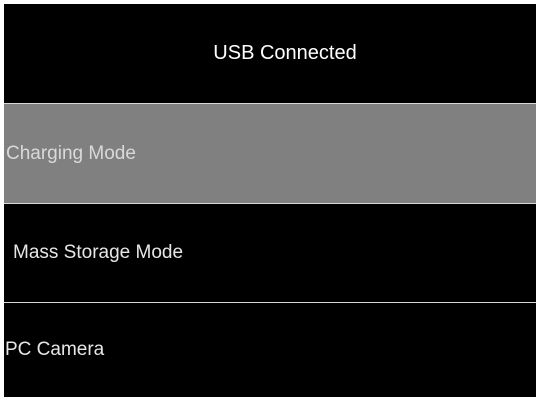 The height and width of the screenshot is (401, 540). Describe the element at coordinates (55, 349) in the screenshot. I see `menu-item-label: PC Camera` at that location.